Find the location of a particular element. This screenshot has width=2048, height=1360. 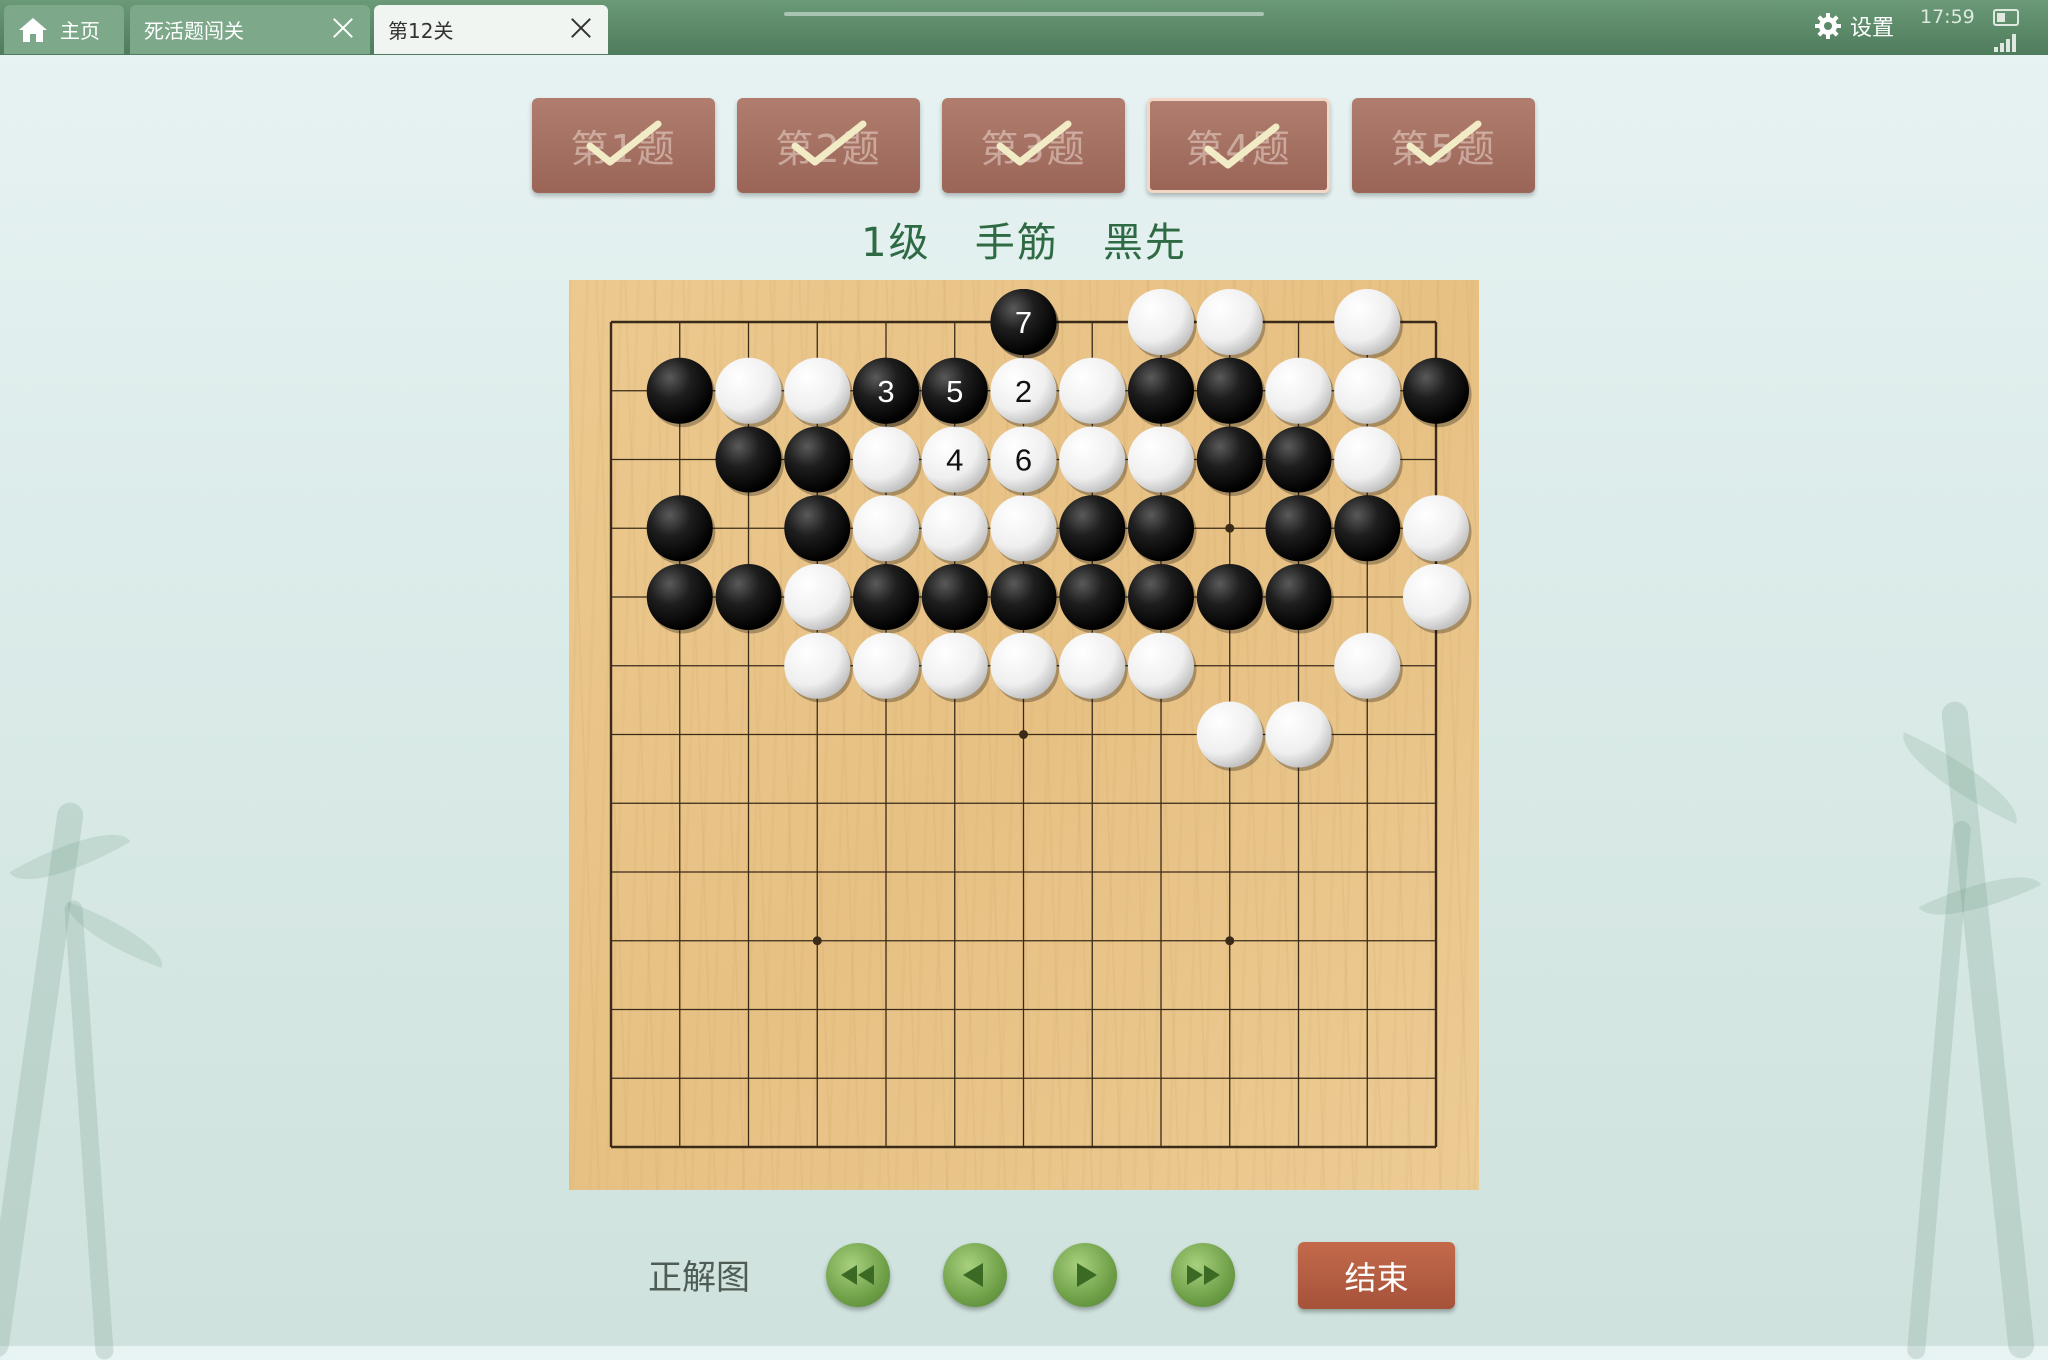

move-number: 6 is located at coordinates (1023, 460).